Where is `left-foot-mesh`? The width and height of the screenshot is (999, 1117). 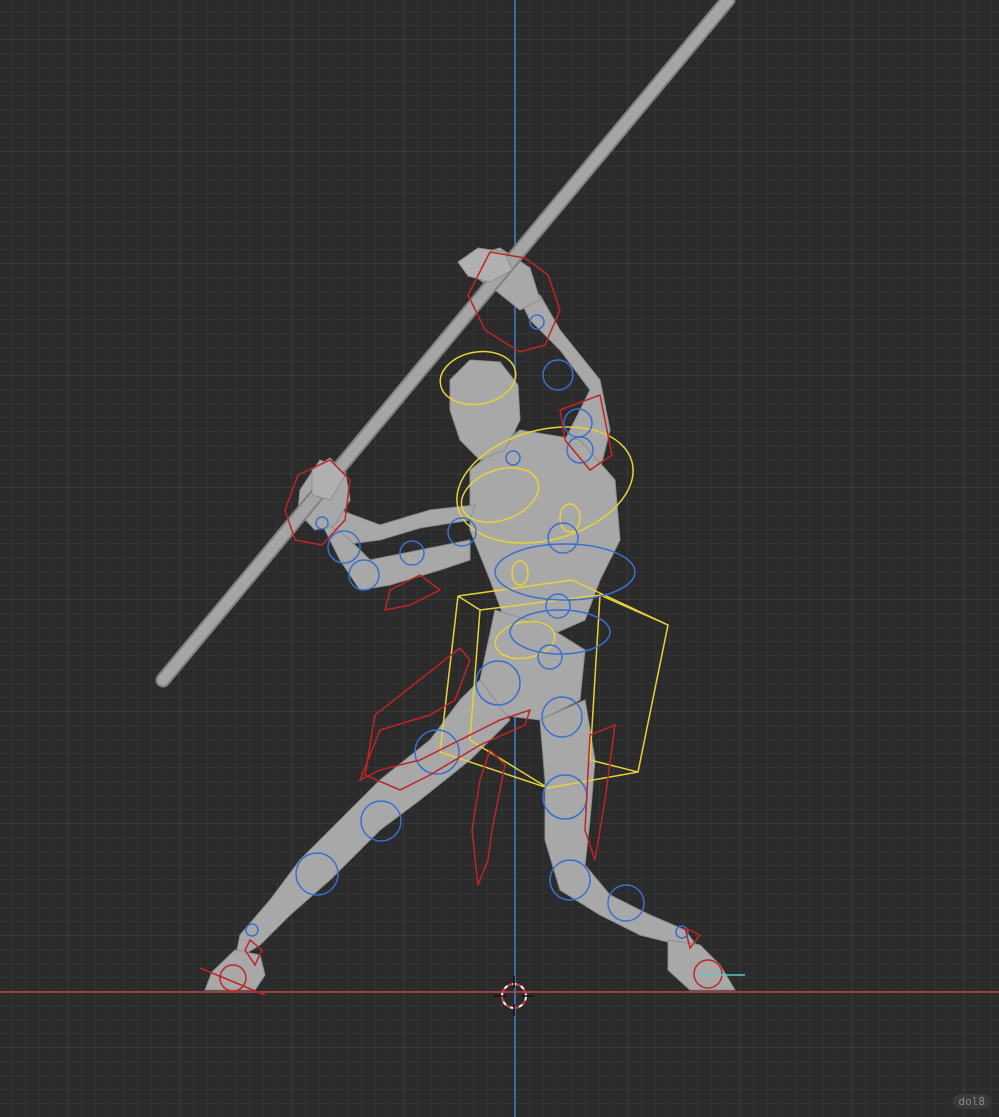 left-foot-mesh is located at coordinates (235, 970).